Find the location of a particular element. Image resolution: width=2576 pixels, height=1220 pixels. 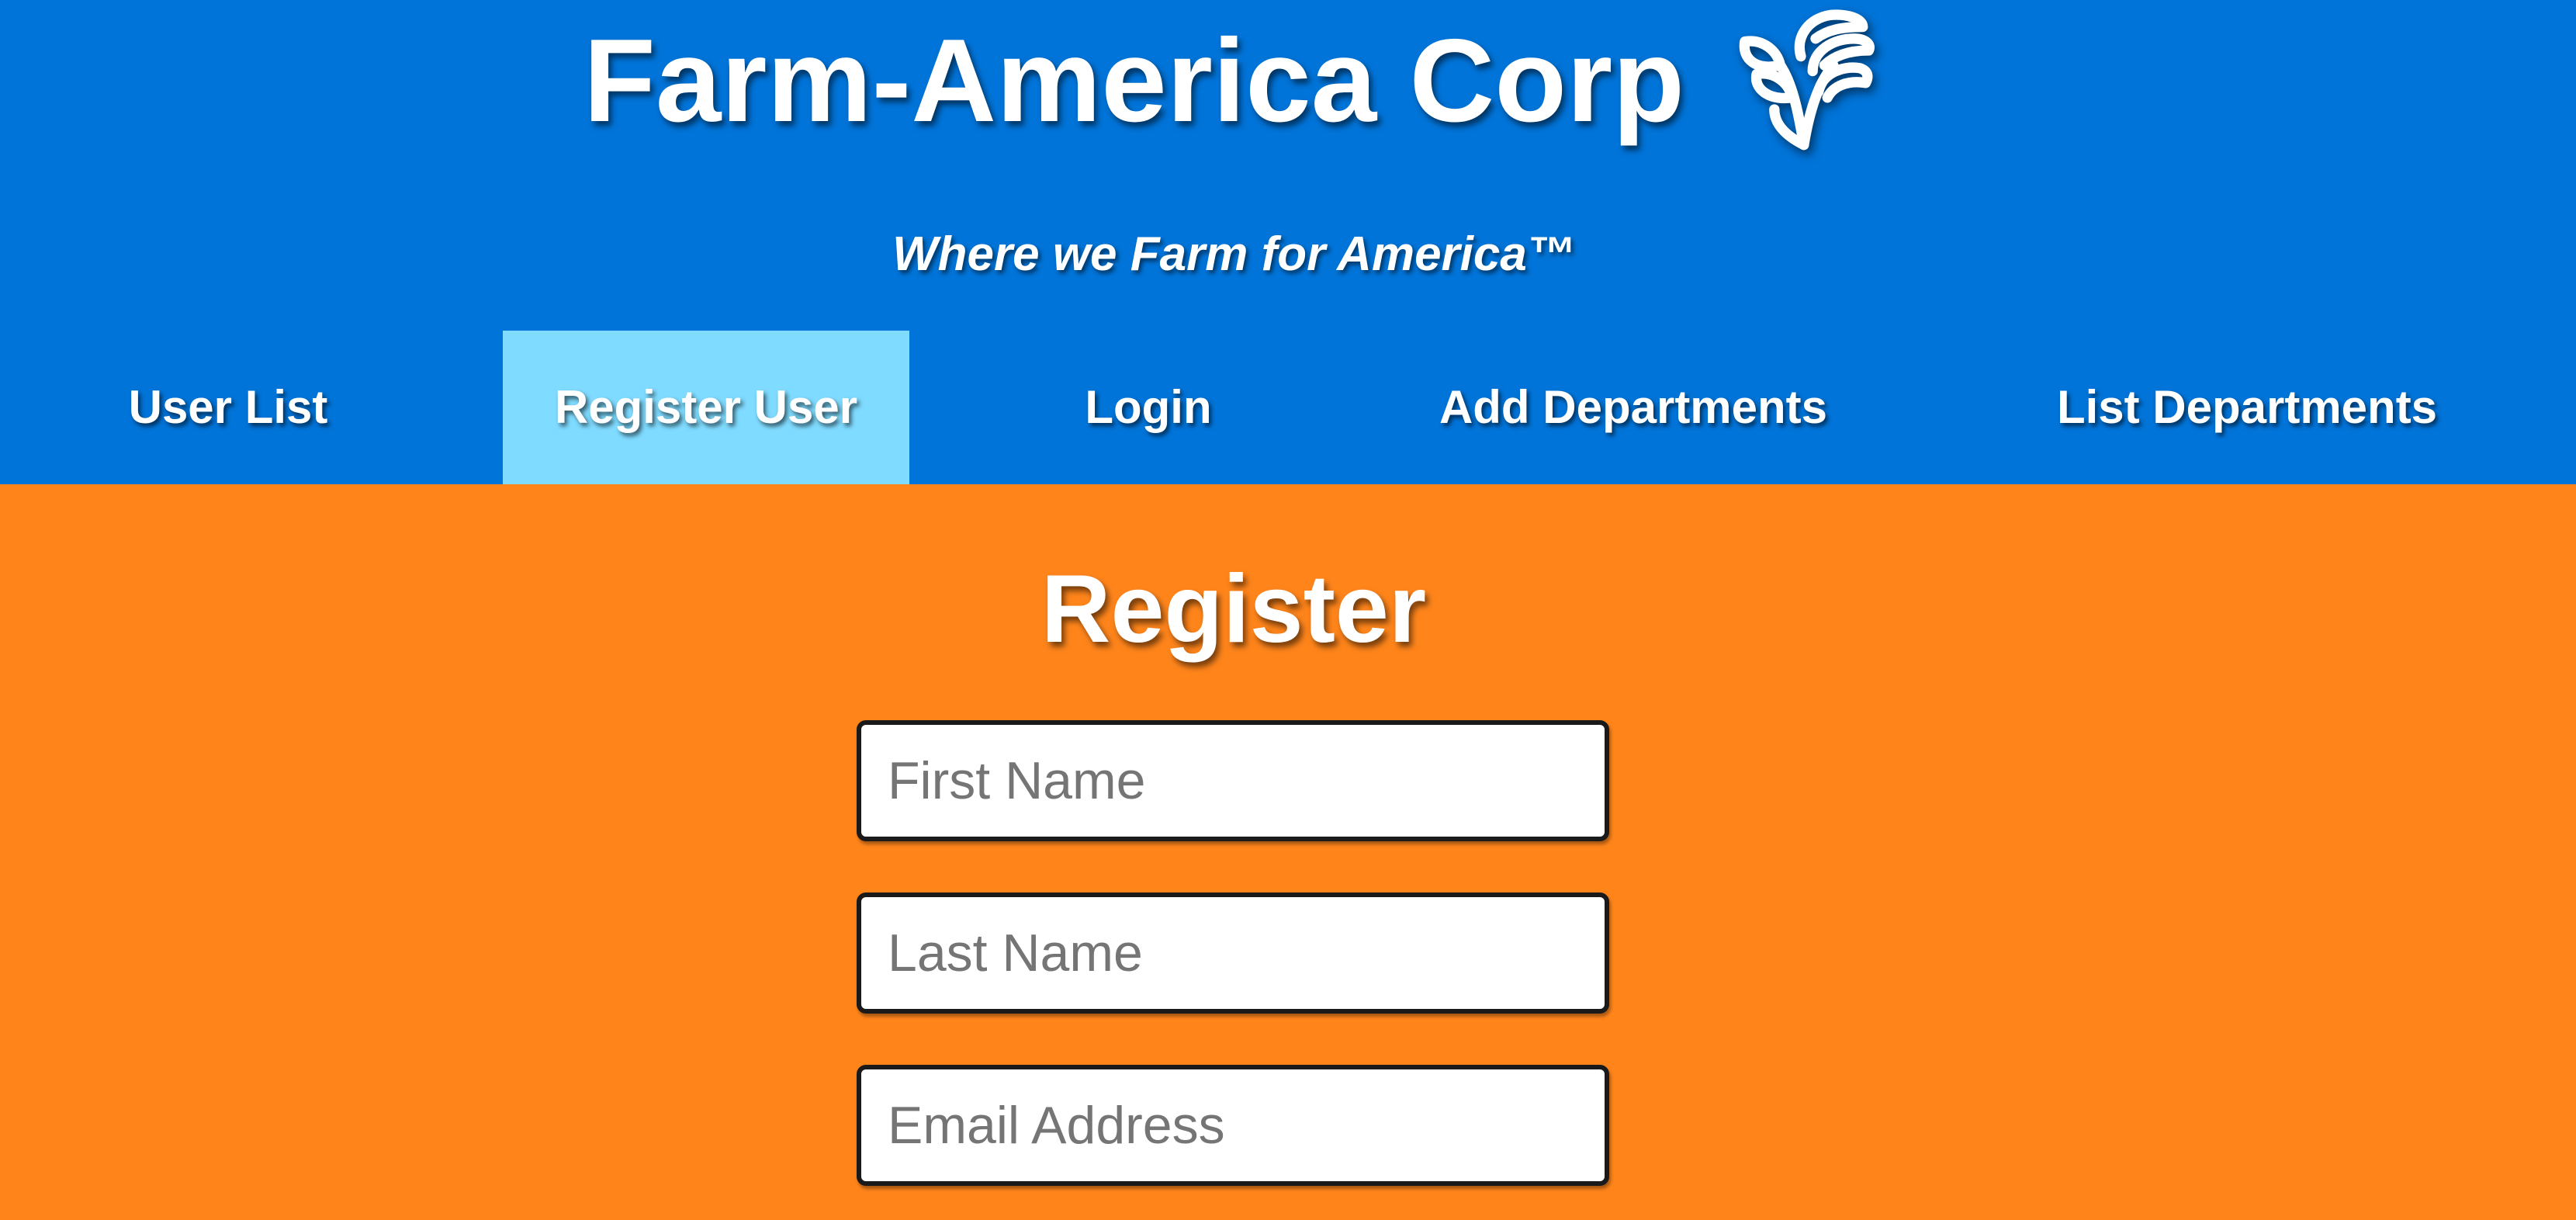

nav-login: Login is located at coordinates (1148, 407).